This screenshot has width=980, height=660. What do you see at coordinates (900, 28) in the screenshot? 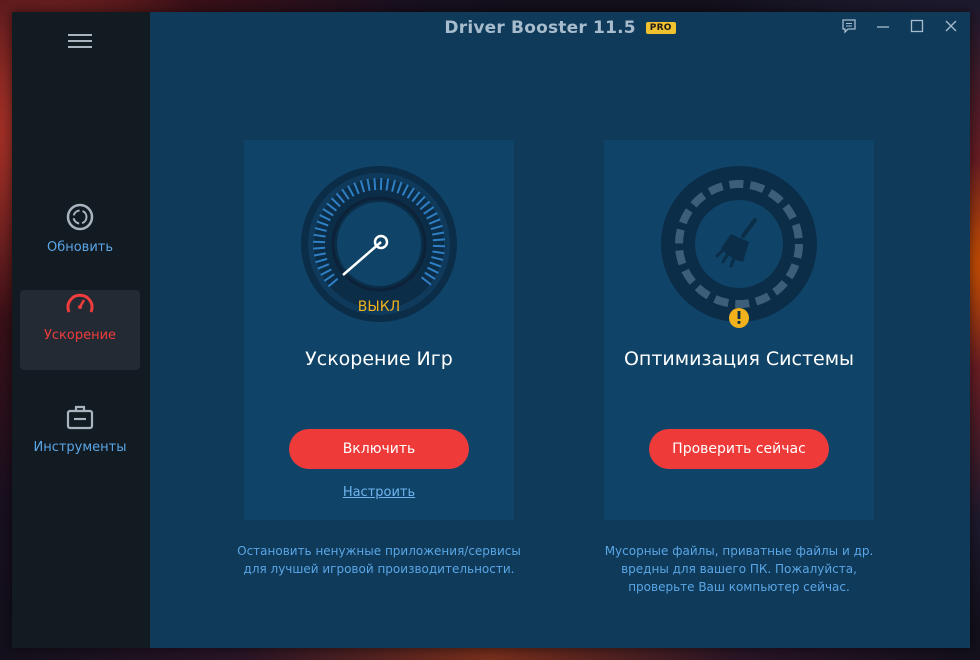
I see `window-controls` at bounding box center [900, 28].